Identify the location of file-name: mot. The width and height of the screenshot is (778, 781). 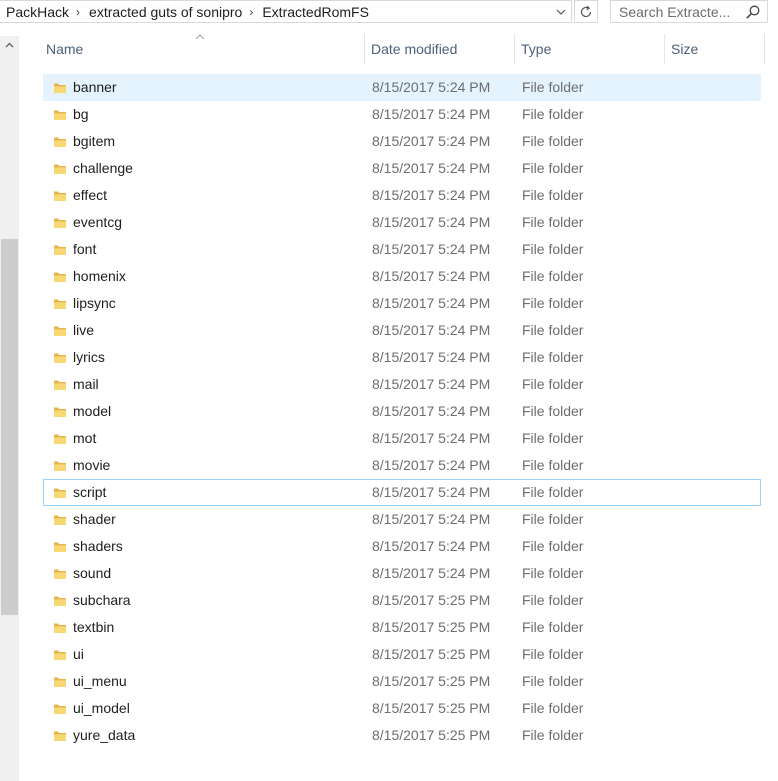
(85, 438).